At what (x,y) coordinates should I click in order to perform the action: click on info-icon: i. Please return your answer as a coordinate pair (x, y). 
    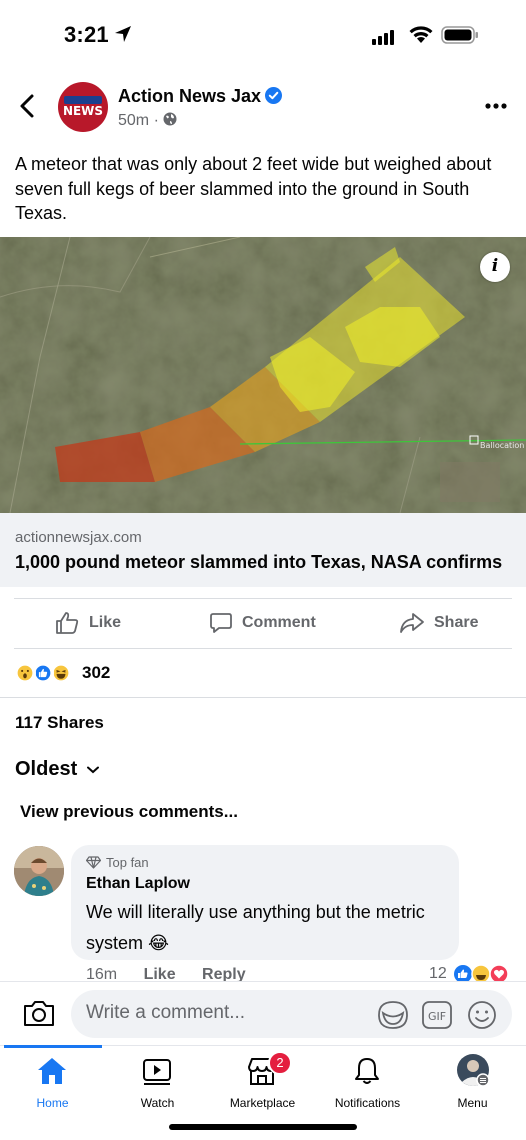
    Looking at the image, I should click on (495, 267).